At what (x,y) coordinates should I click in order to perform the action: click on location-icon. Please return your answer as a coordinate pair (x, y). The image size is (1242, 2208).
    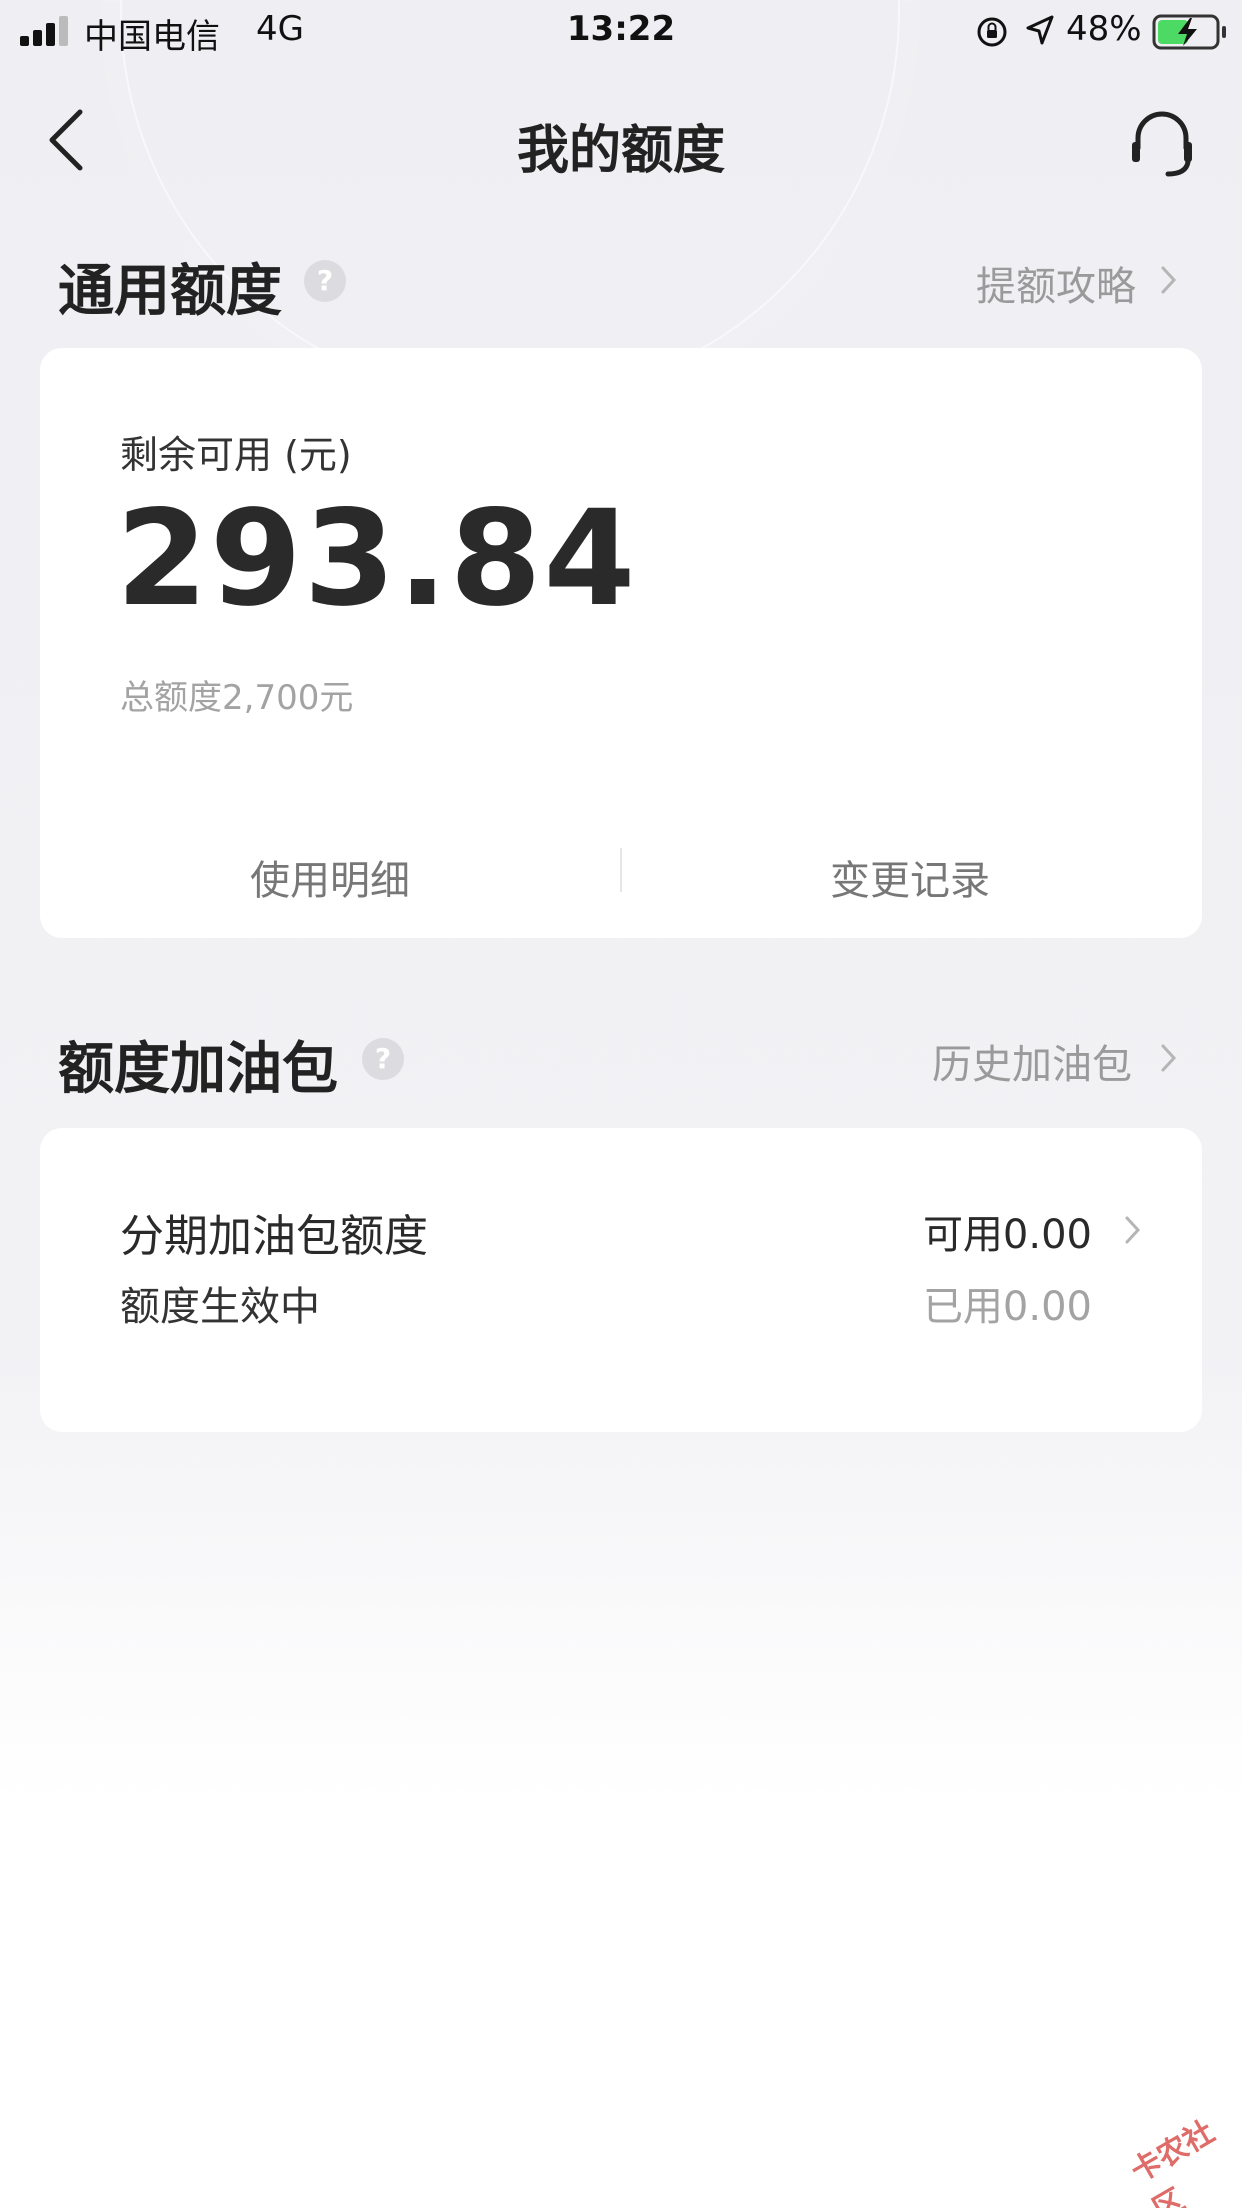
    Looking at the image, I should click on (1040, 30).